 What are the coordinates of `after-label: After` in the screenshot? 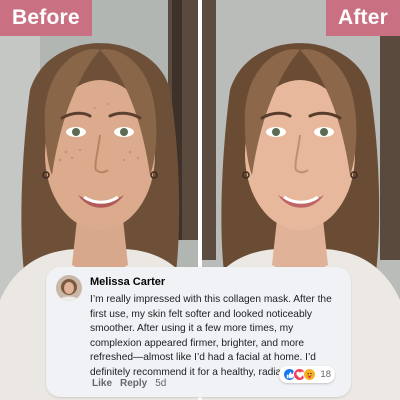 It's located at (362, 18).